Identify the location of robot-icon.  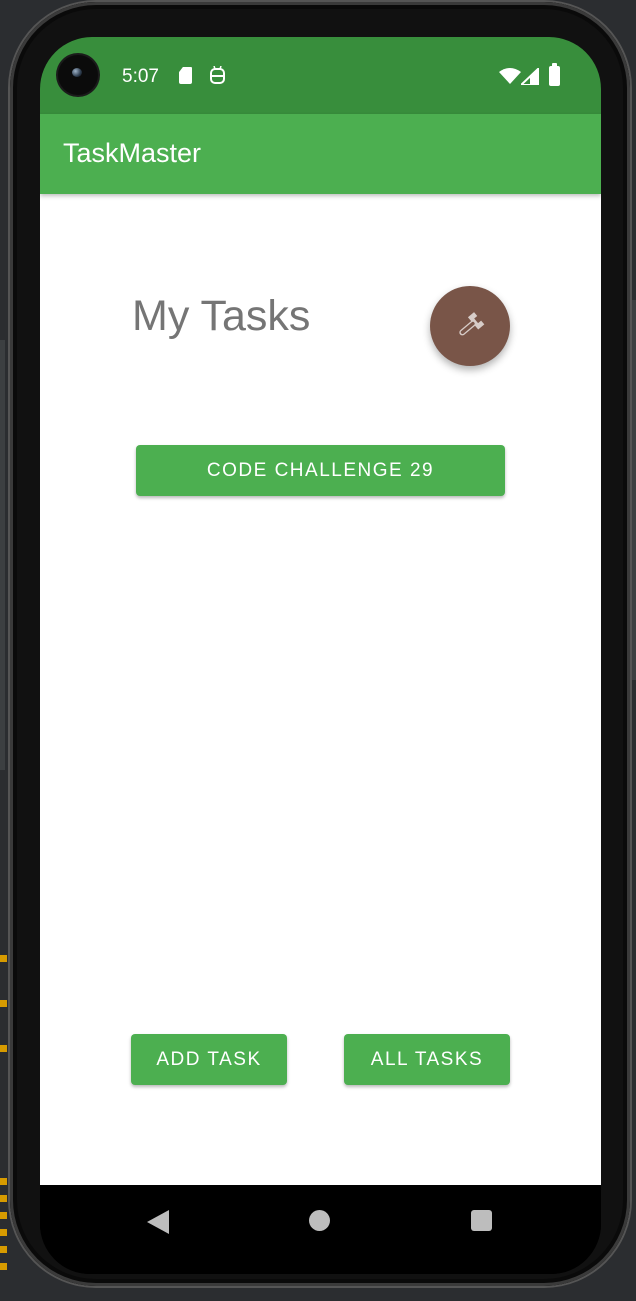
(217, 75).